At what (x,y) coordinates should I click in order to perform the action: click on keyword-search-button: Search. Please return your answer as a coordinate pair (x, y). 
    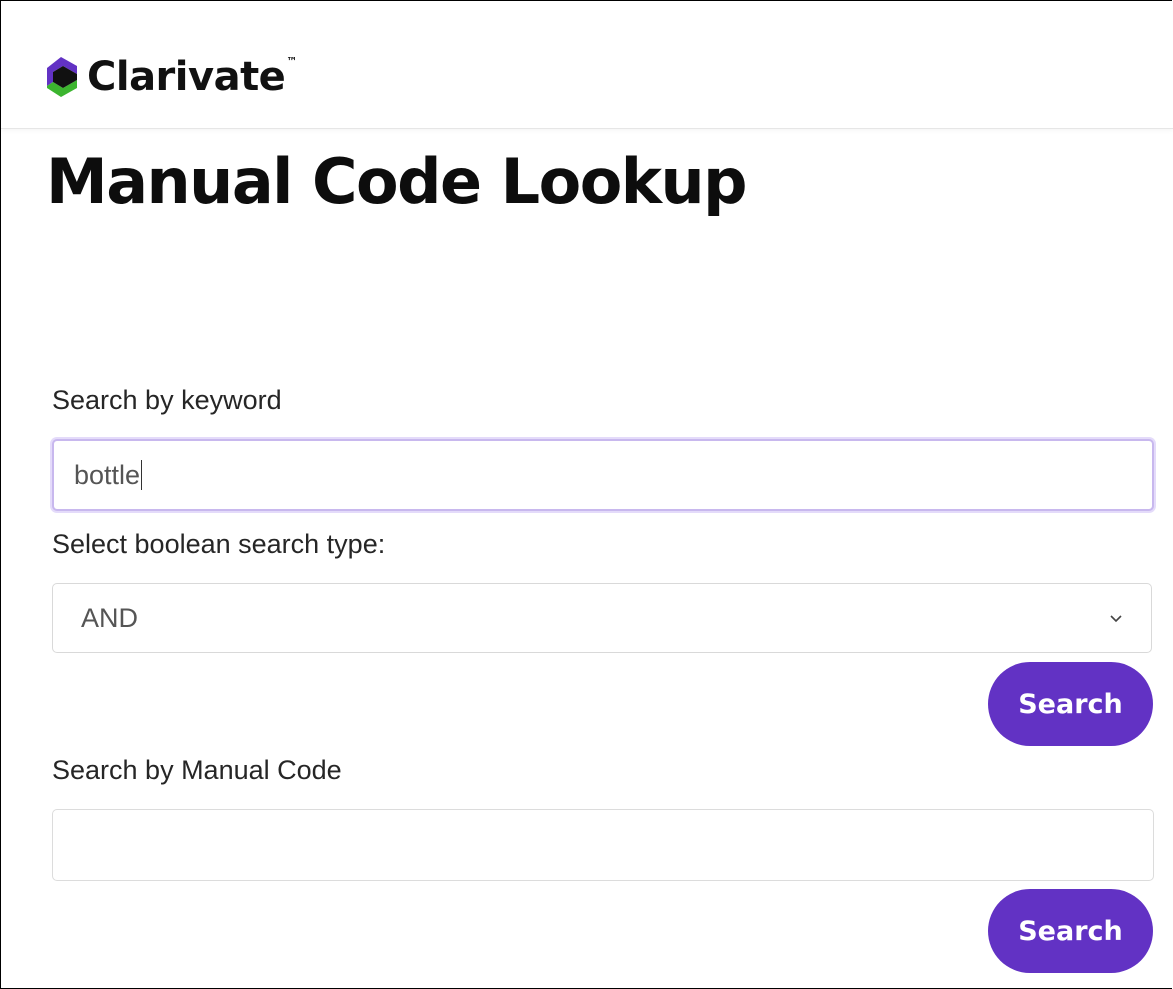
    Looking at the image, I should click on (1070, 704).